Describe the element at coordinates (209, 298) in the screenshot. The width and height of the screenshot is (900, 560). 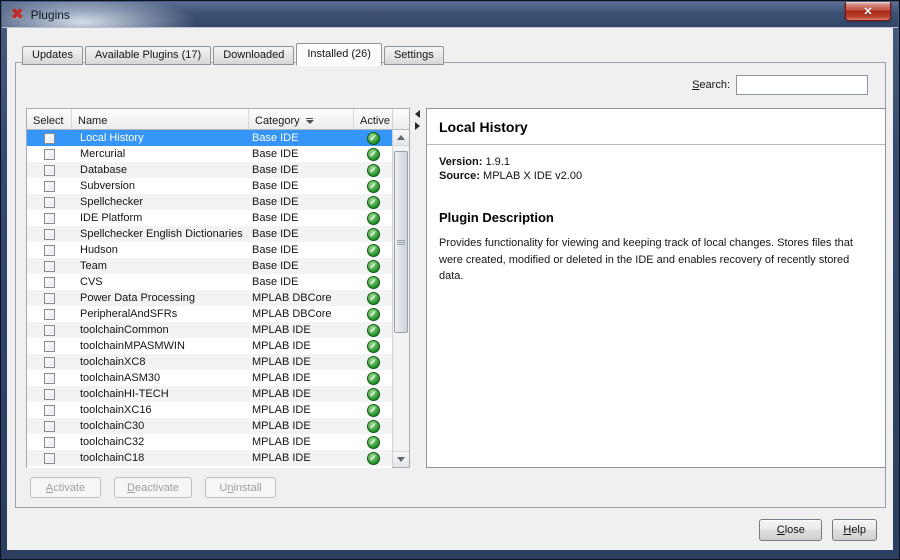
I see `table-row: Power Data Processing MPLAB DBCore ✓` at that location.